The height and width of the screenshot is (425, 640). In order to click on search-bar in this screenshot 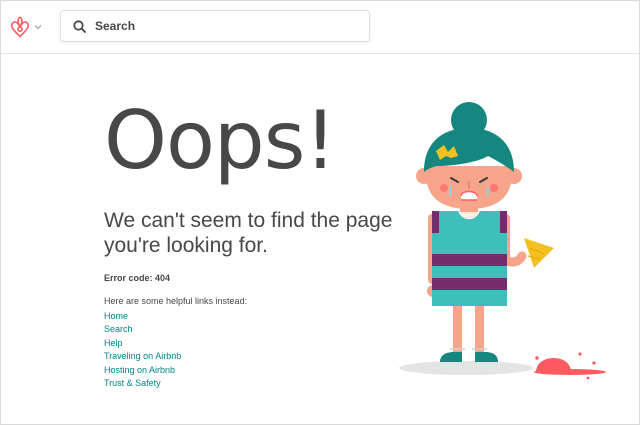, I will do `click(215, 26)`.